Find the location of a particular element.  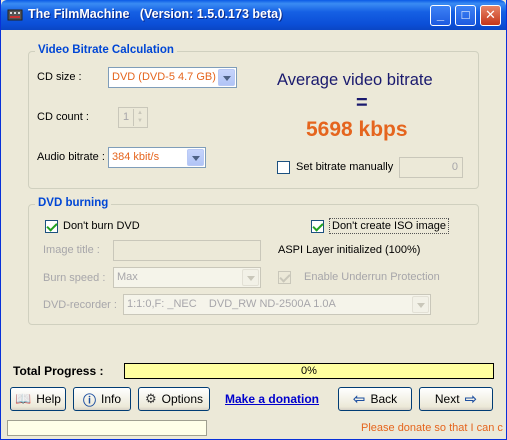

next-button: Next ⇨ is located at coordinates (456, 399).